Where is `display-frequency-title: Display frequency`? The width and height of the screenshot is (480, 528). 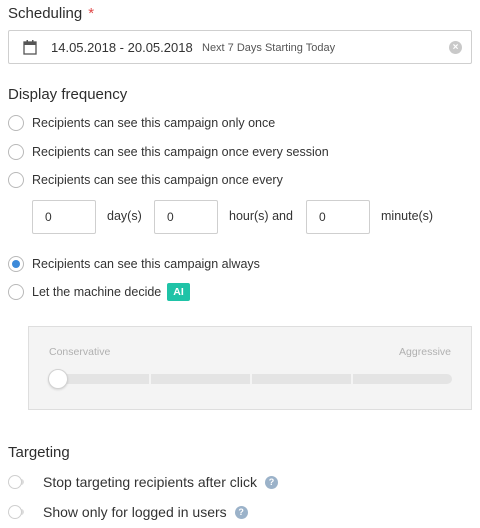 display-frequency-title: Display frequency is located at coordinates (68, 94).